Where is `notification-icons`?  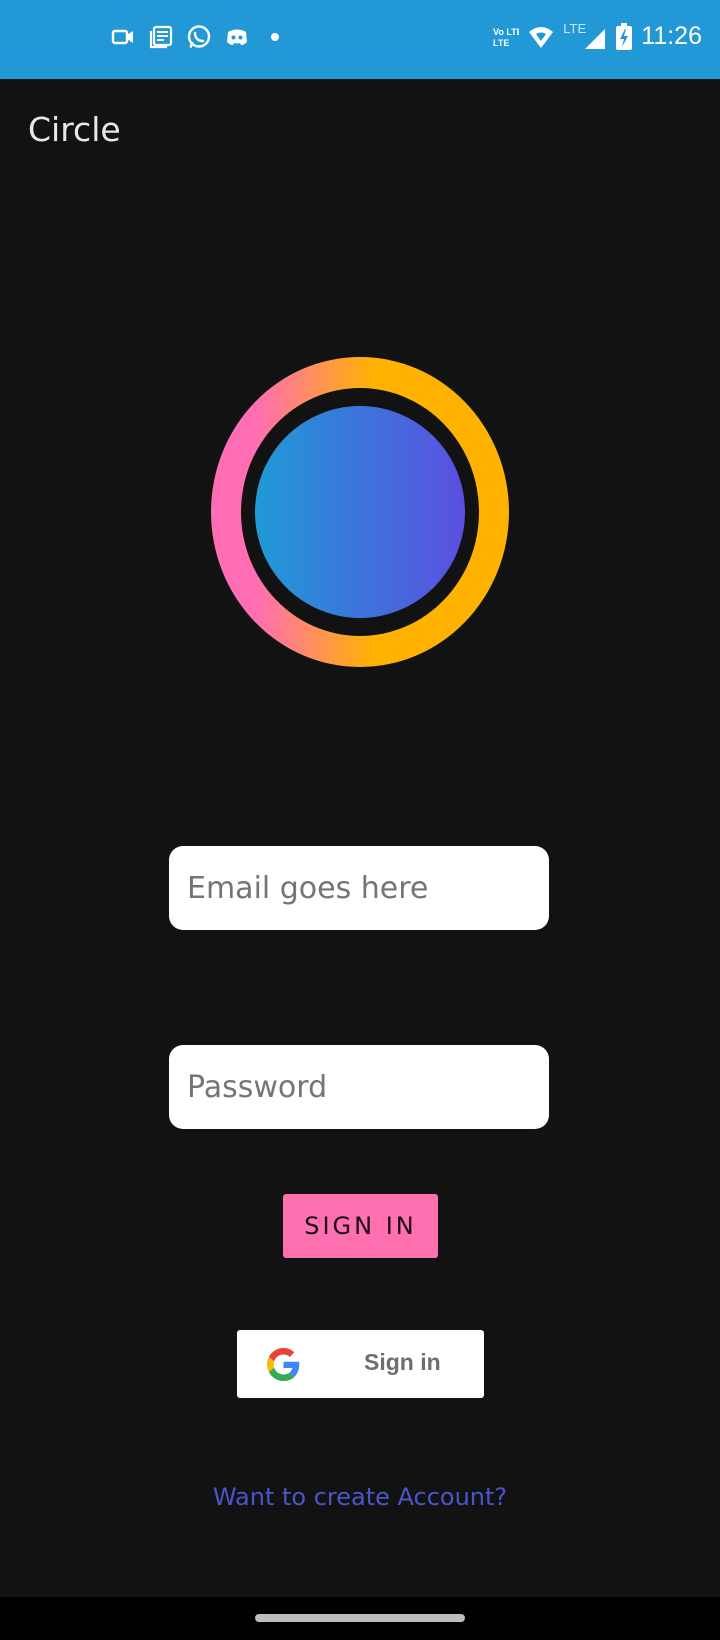
notification-icons is located at coordinates (199, 37).